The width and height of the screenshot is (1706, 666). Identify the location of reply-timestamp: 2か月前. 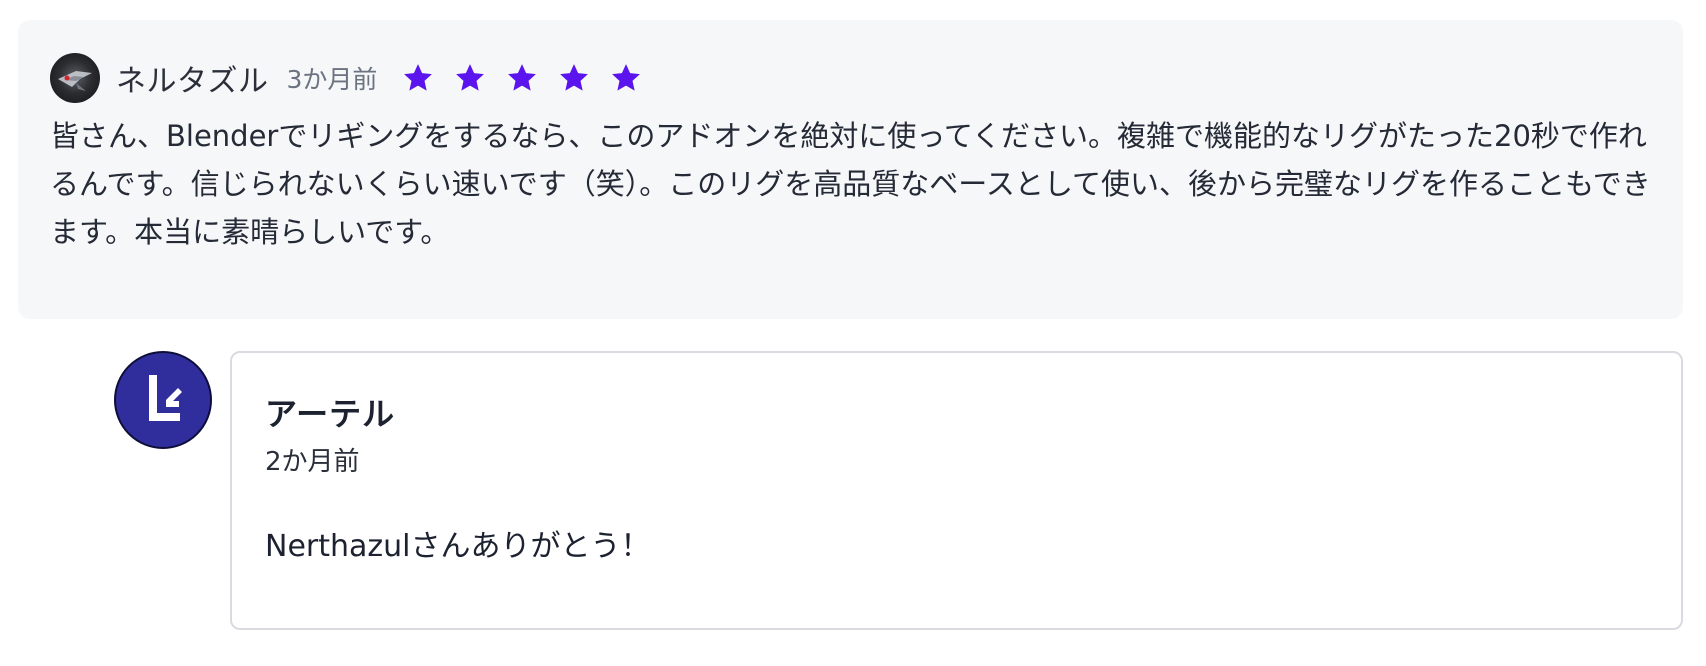
(312, 462).